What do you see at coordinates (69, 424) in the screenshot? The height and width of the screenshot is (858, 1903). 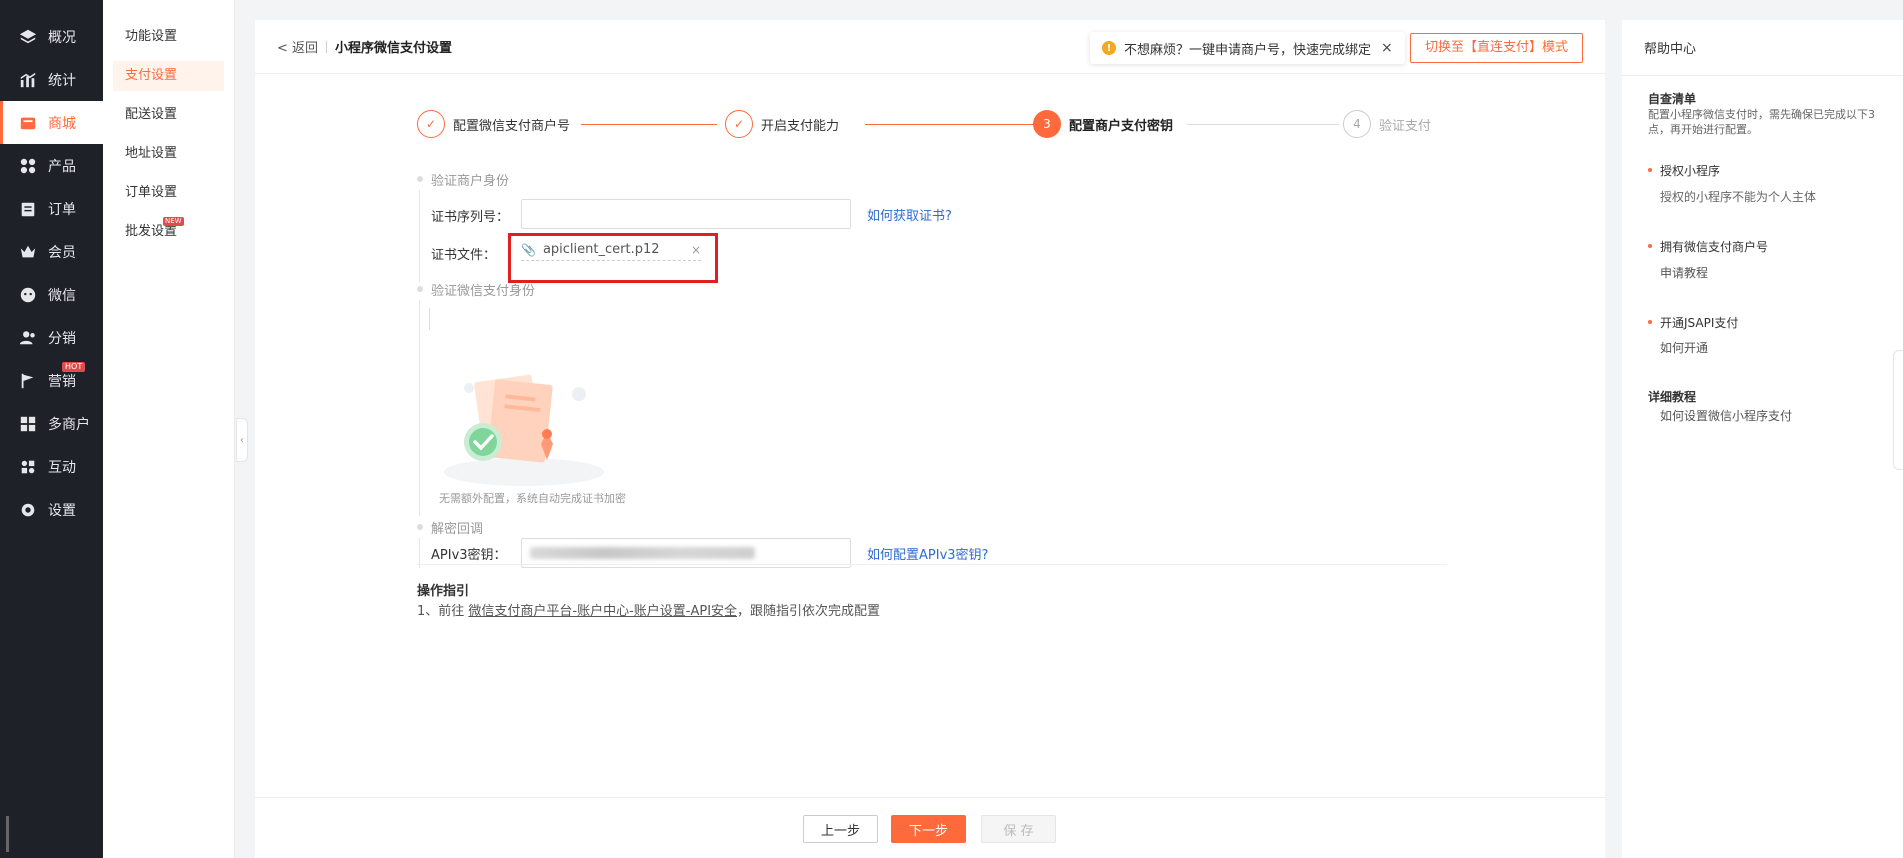 I see `nav-item-label: 多商户` at bounding box center [69, 424].